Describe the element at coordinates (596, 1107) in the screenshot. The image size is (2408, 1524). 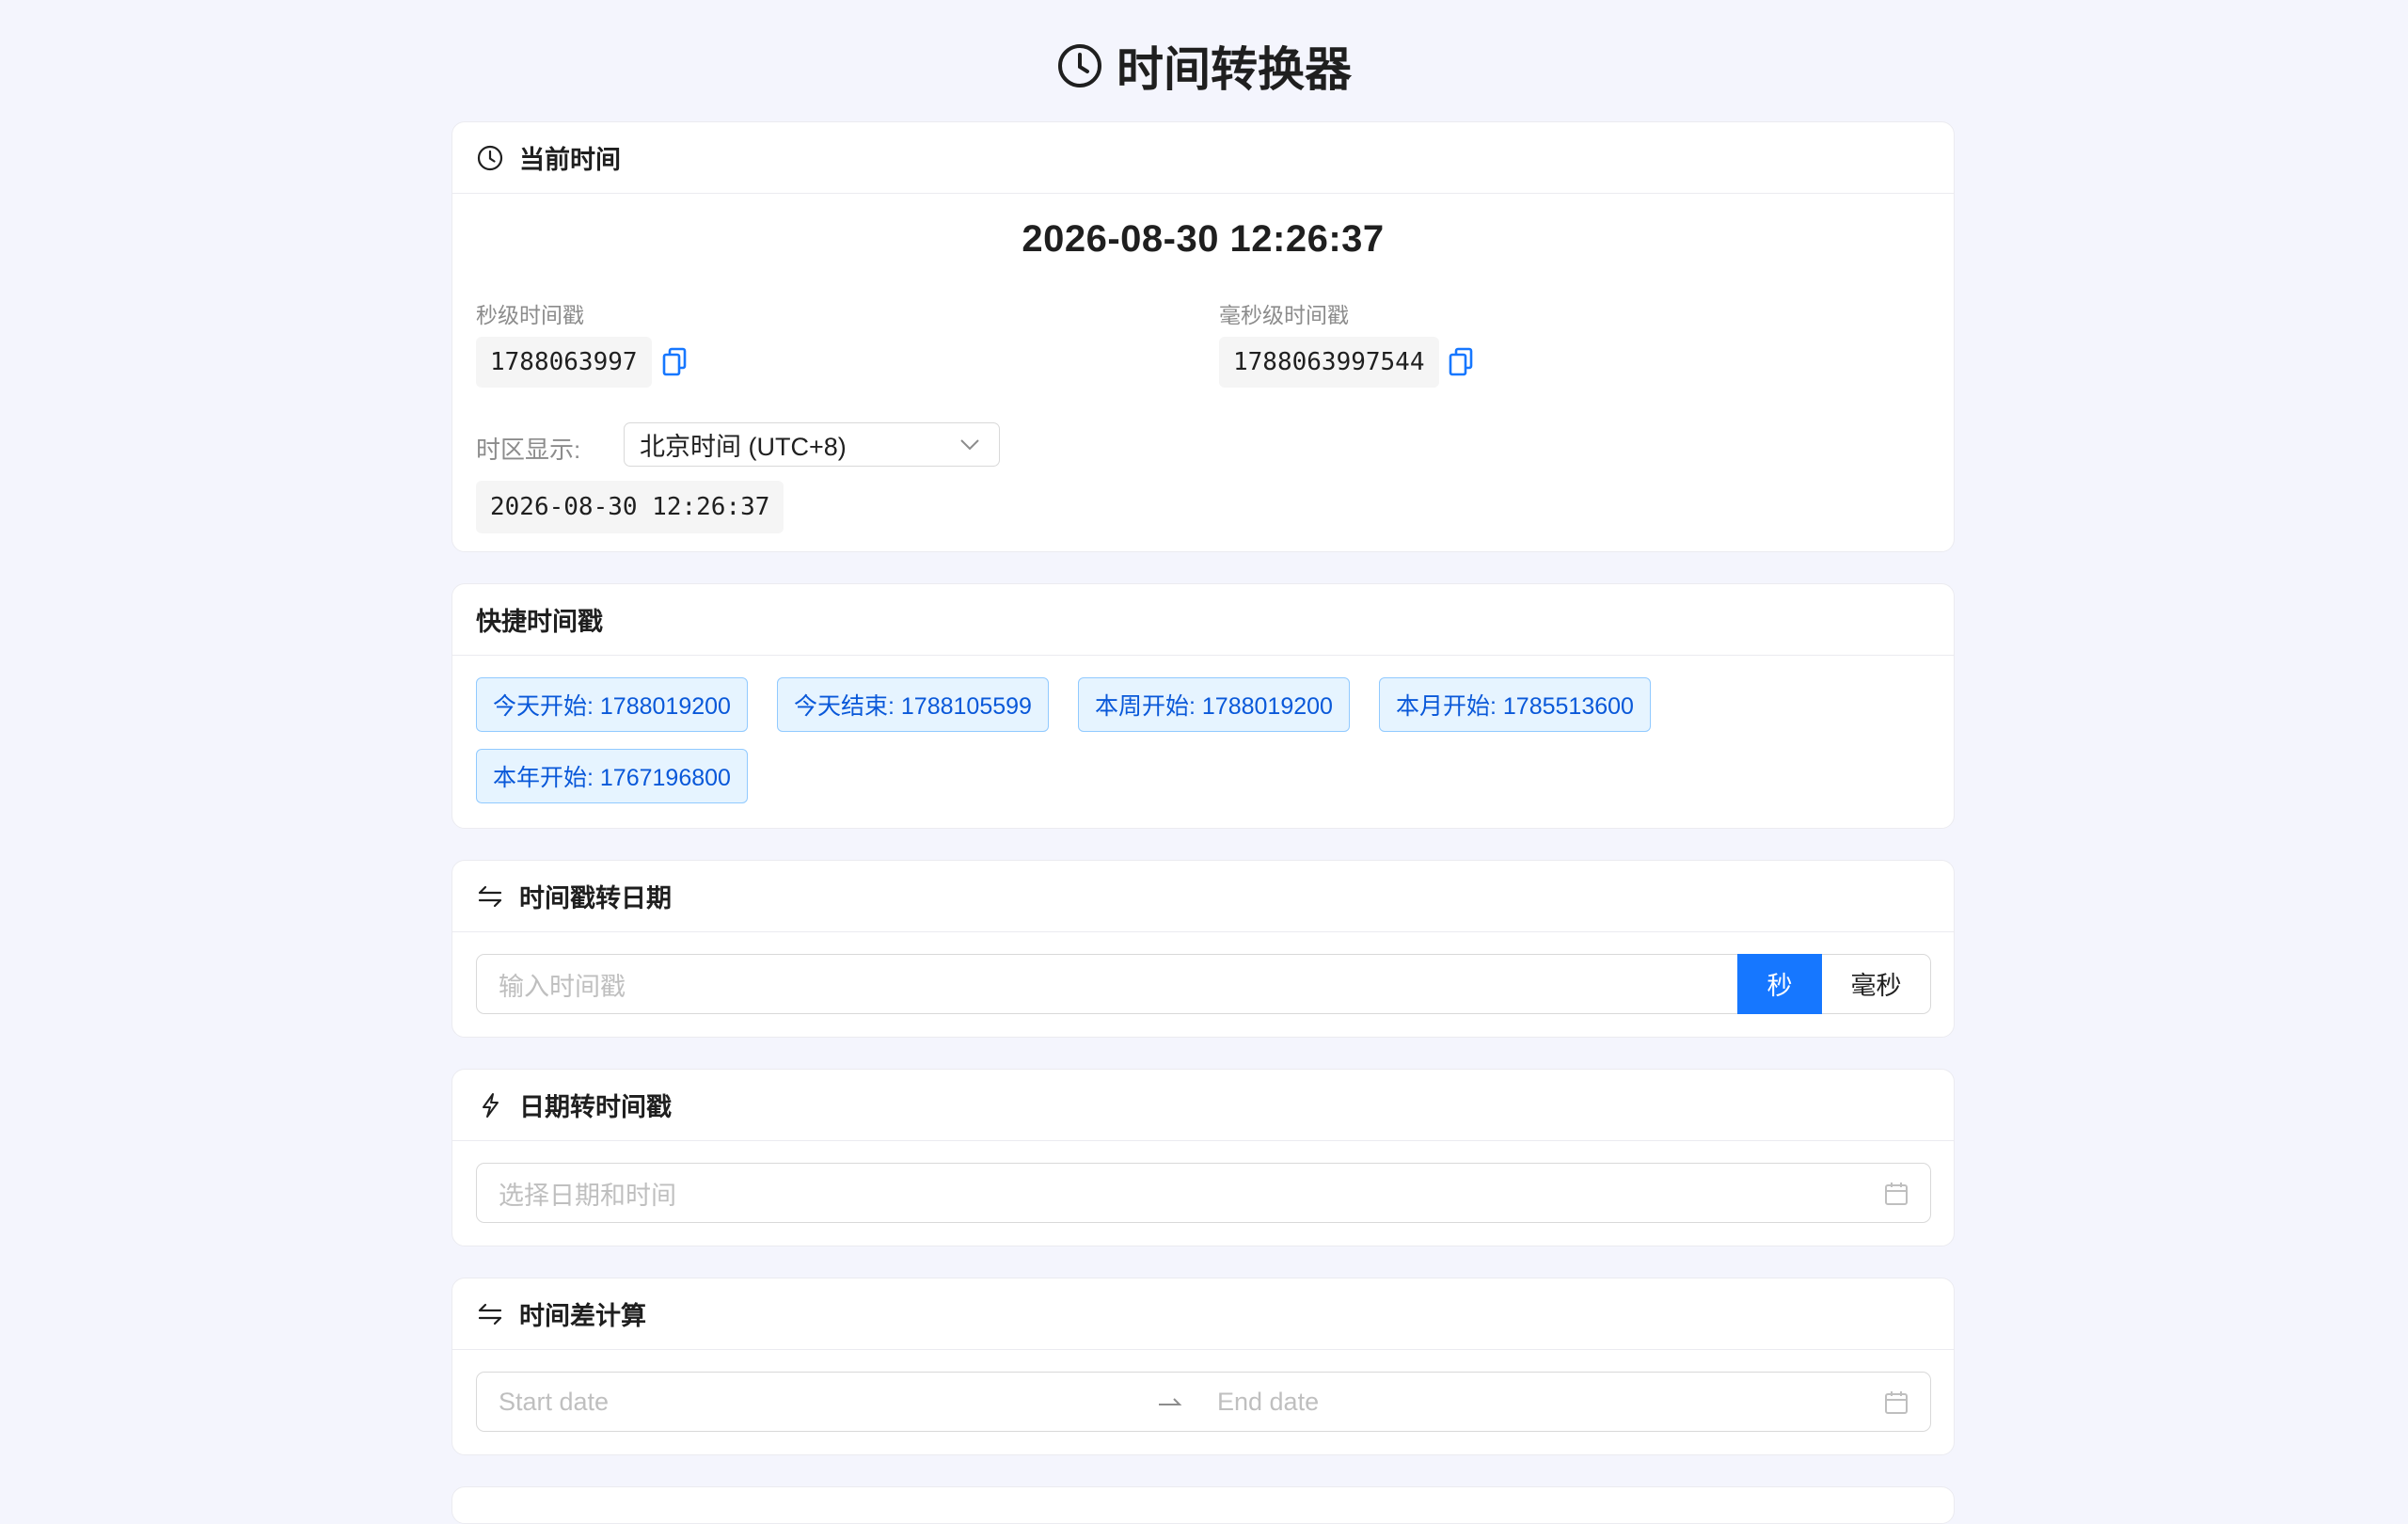
I see `date-to-timestamp-title: 日期转时间戳` at that location.